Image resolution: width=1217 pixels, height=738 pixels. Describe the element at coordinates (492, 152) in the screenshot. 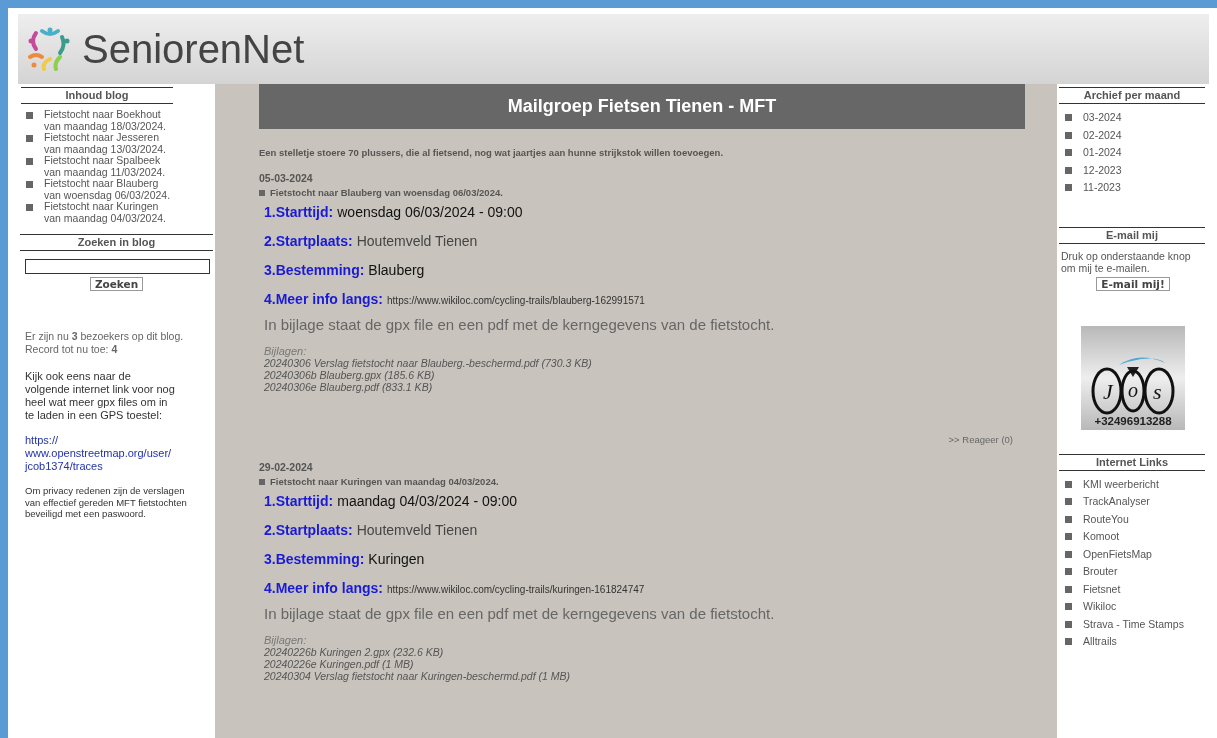

I see `blog-intro: Een stelletje stoere 70 plussers, die al fietsend, nog wat jaartjes aan hunne strijkstok willen toevoegen.` at that location.